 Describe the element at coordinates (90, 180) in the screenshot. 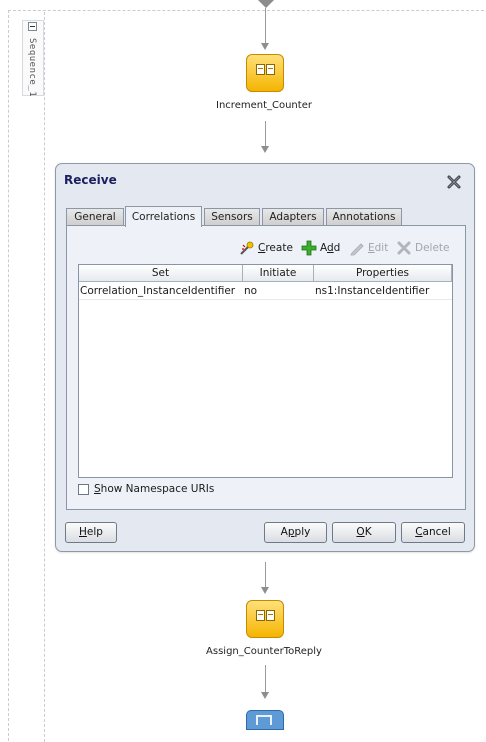

I see `dialog-title: Receive` at that location.